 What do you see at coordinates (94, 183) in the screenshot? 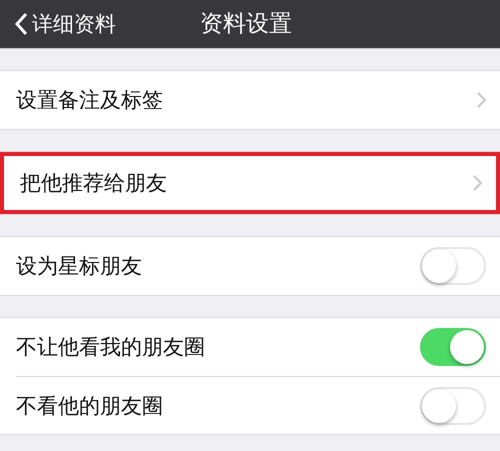
I see `row-label: 把他推荐给朋友` at bounding box center [94, 183].